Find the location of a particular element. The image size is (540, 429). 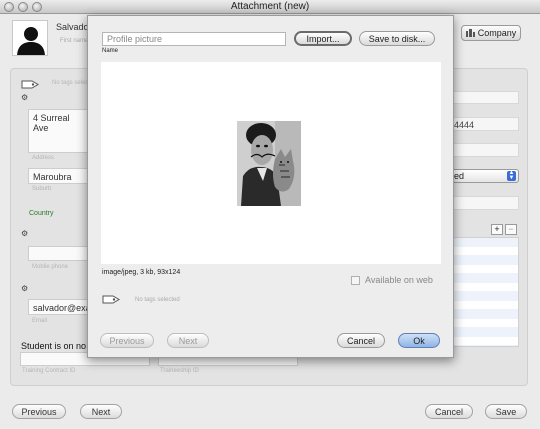

remove-row-button: − is located at coordinates (511, 229).